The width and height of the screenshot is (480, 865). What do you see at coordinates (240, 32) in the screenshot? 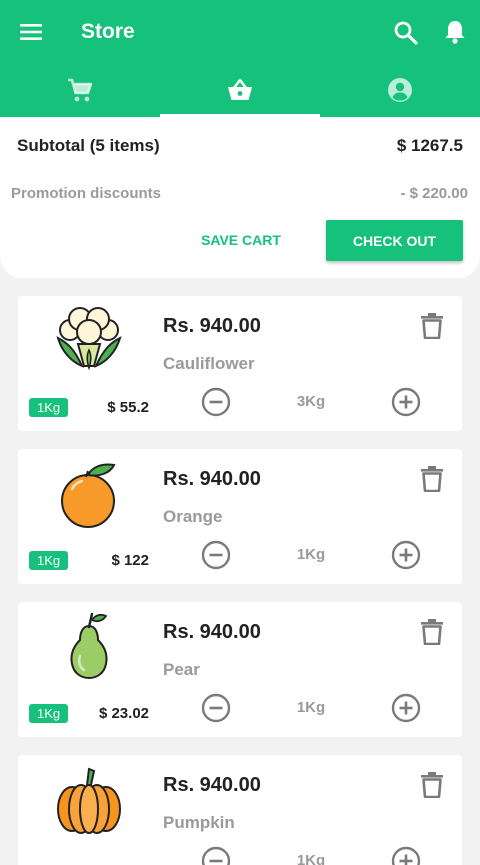
I see `app-bar: Store` at bounding box center [240, 32].